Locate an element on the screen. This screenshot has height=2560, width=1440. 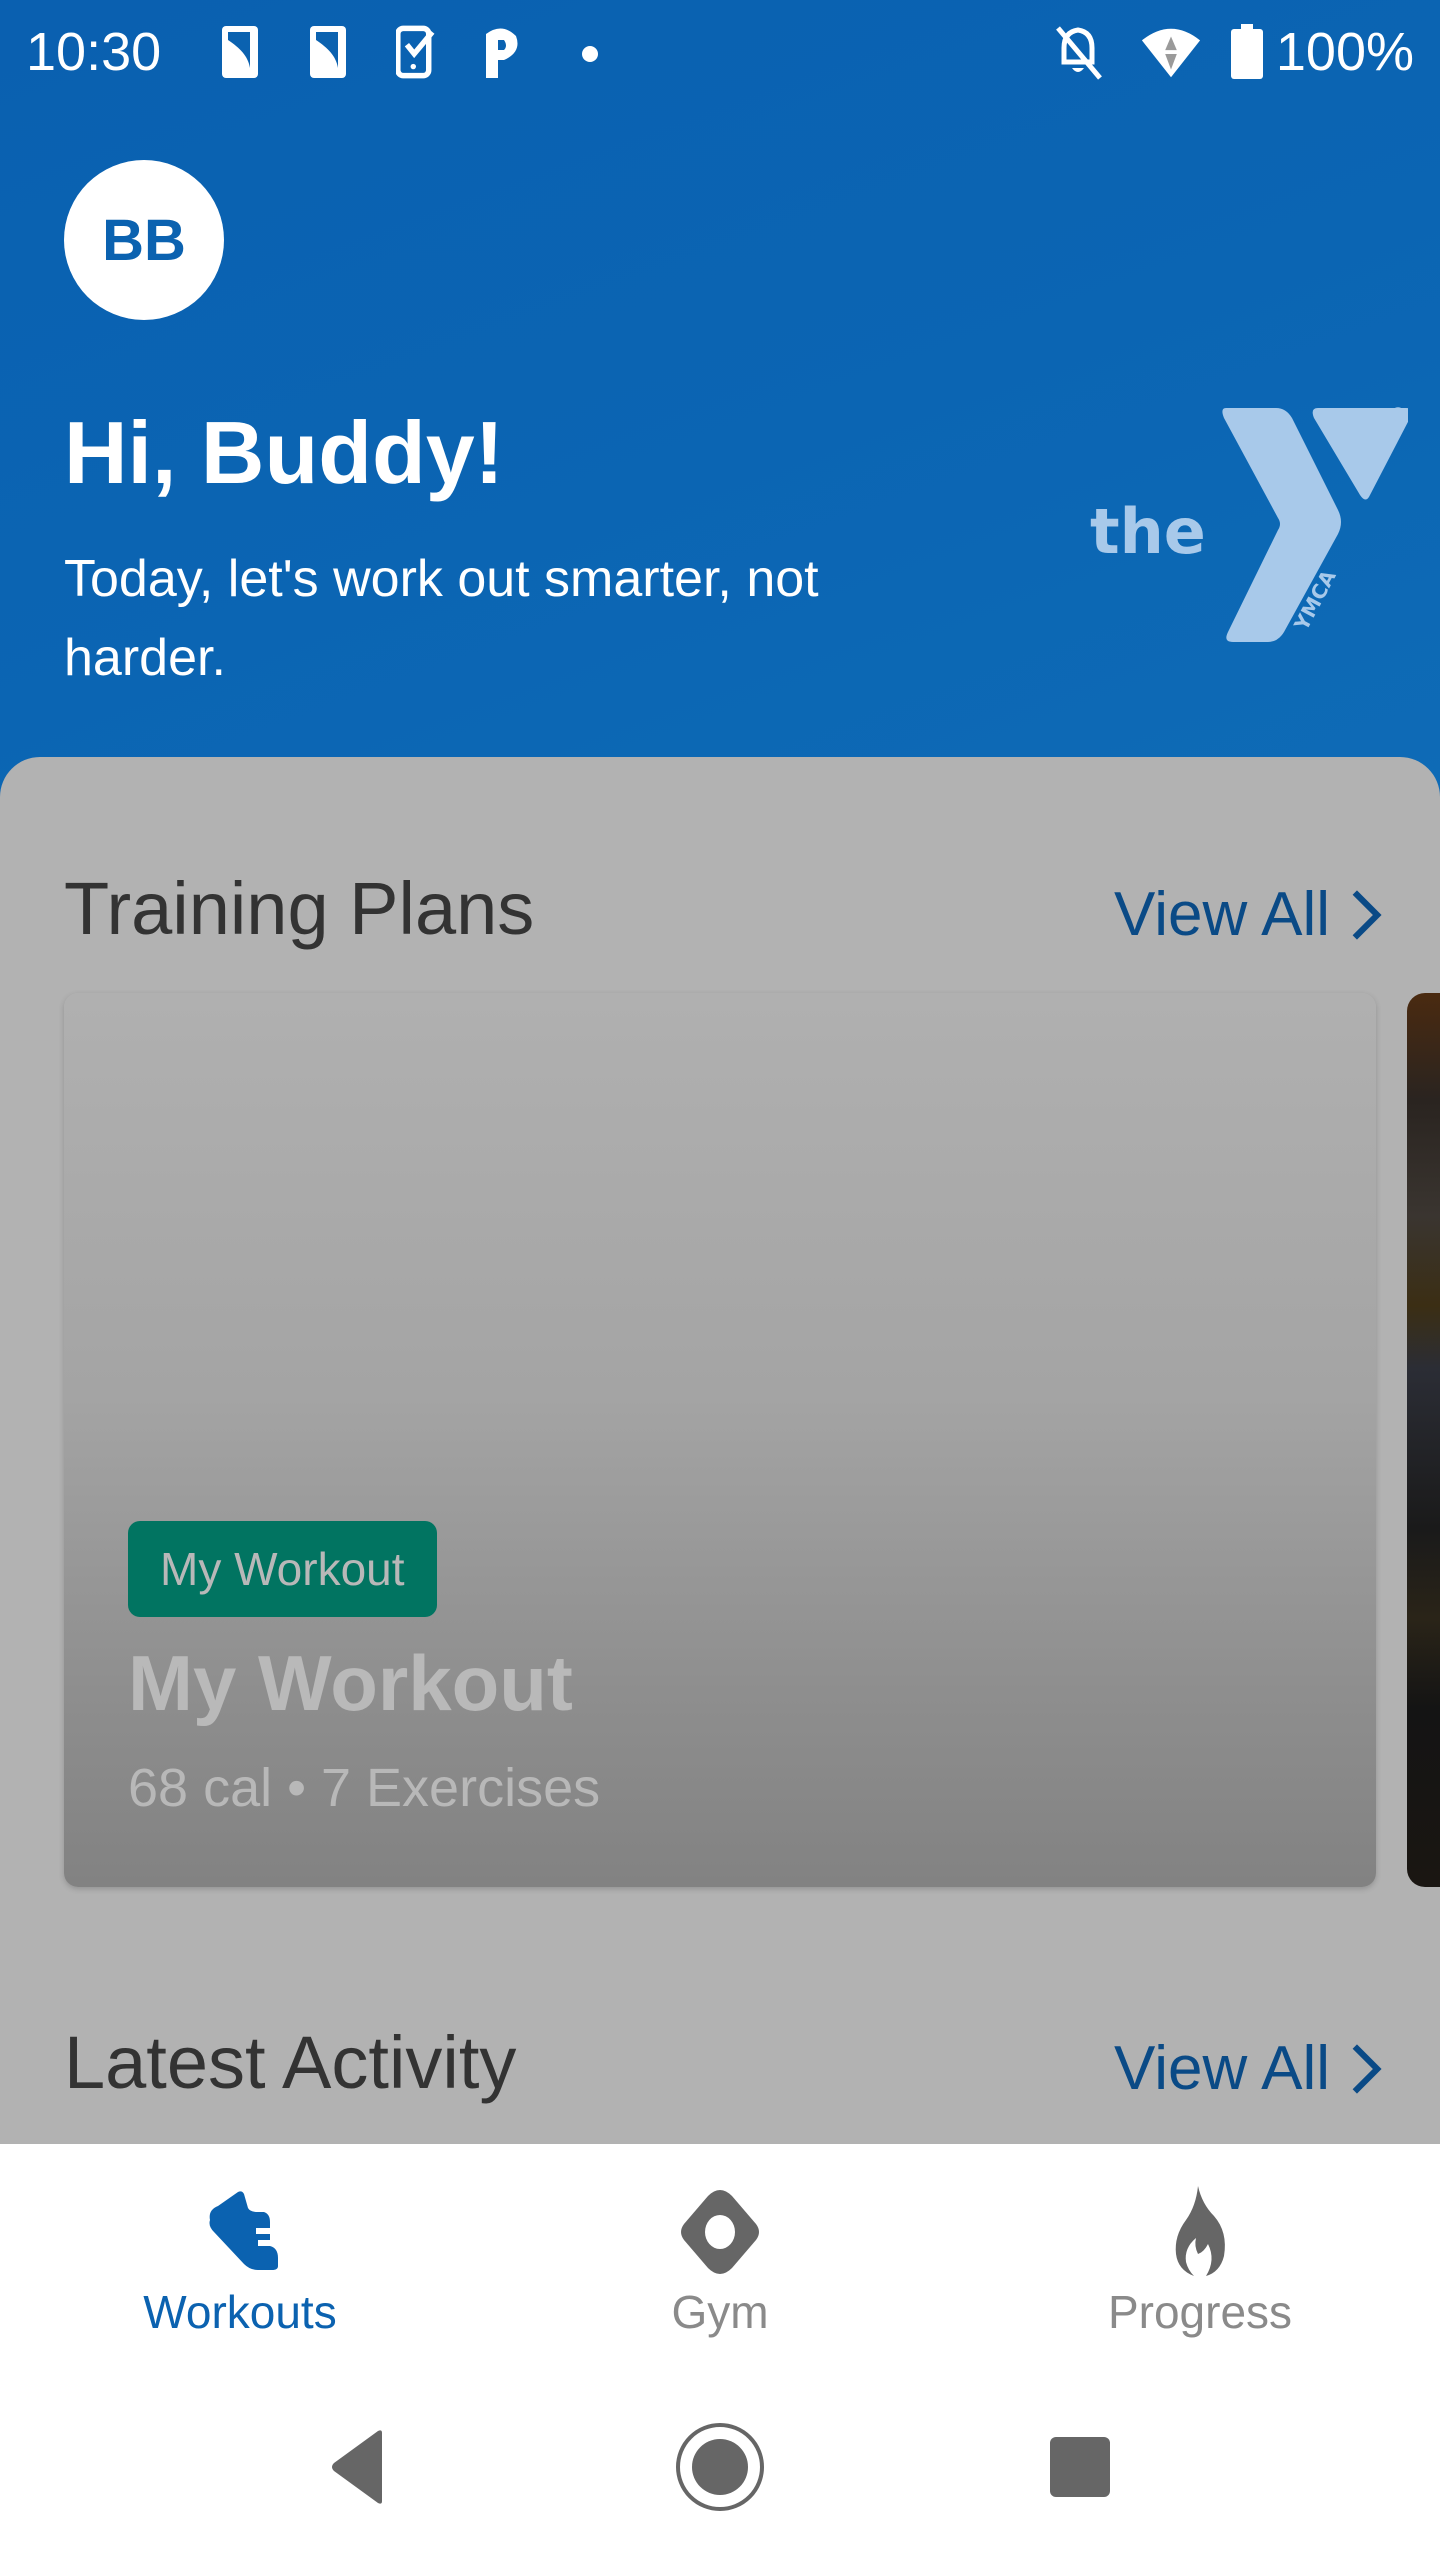
status-time: 10:30 is located at coordinates (94, 52).